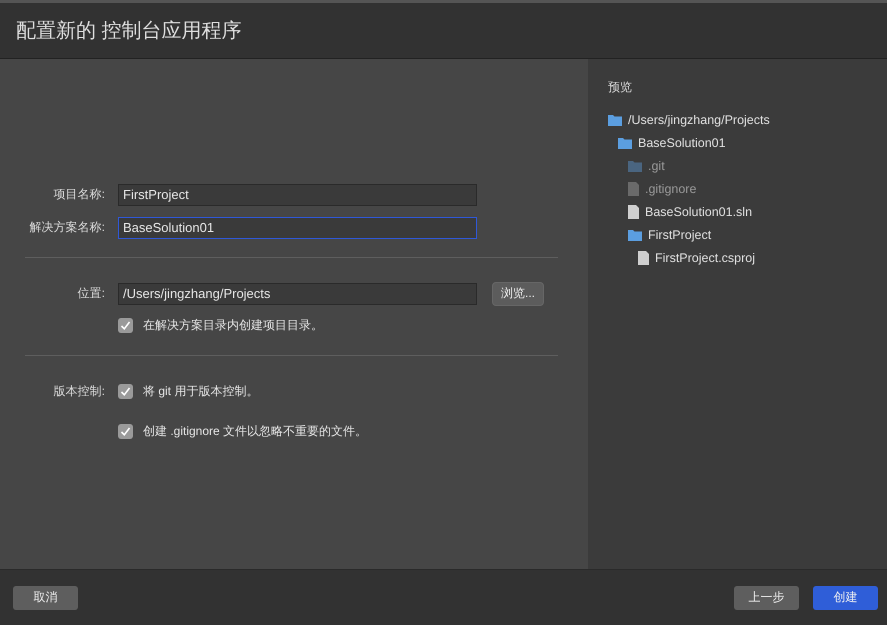 This screenshot has width=887, height=625. Describe the element at coordinates (255, 431) in the screenshot. I see `checkbox-label: 创建 .gitignore 文件以忽略不重要的文件。` at that location.